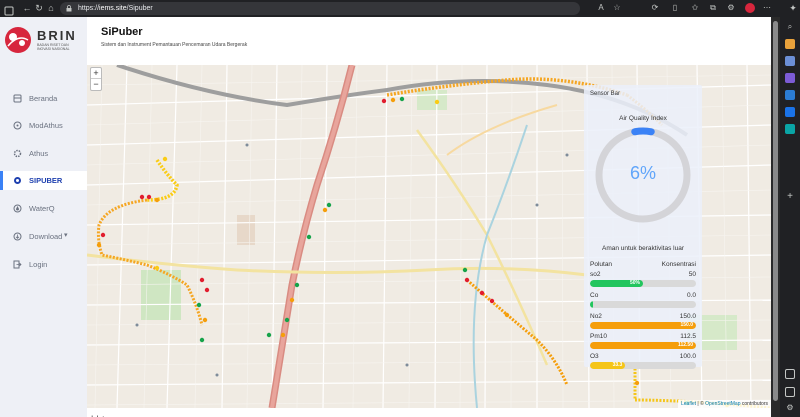  Describe the element at coordinates (89, 8) in the screenshot. I see `url-host: https://` at that location.